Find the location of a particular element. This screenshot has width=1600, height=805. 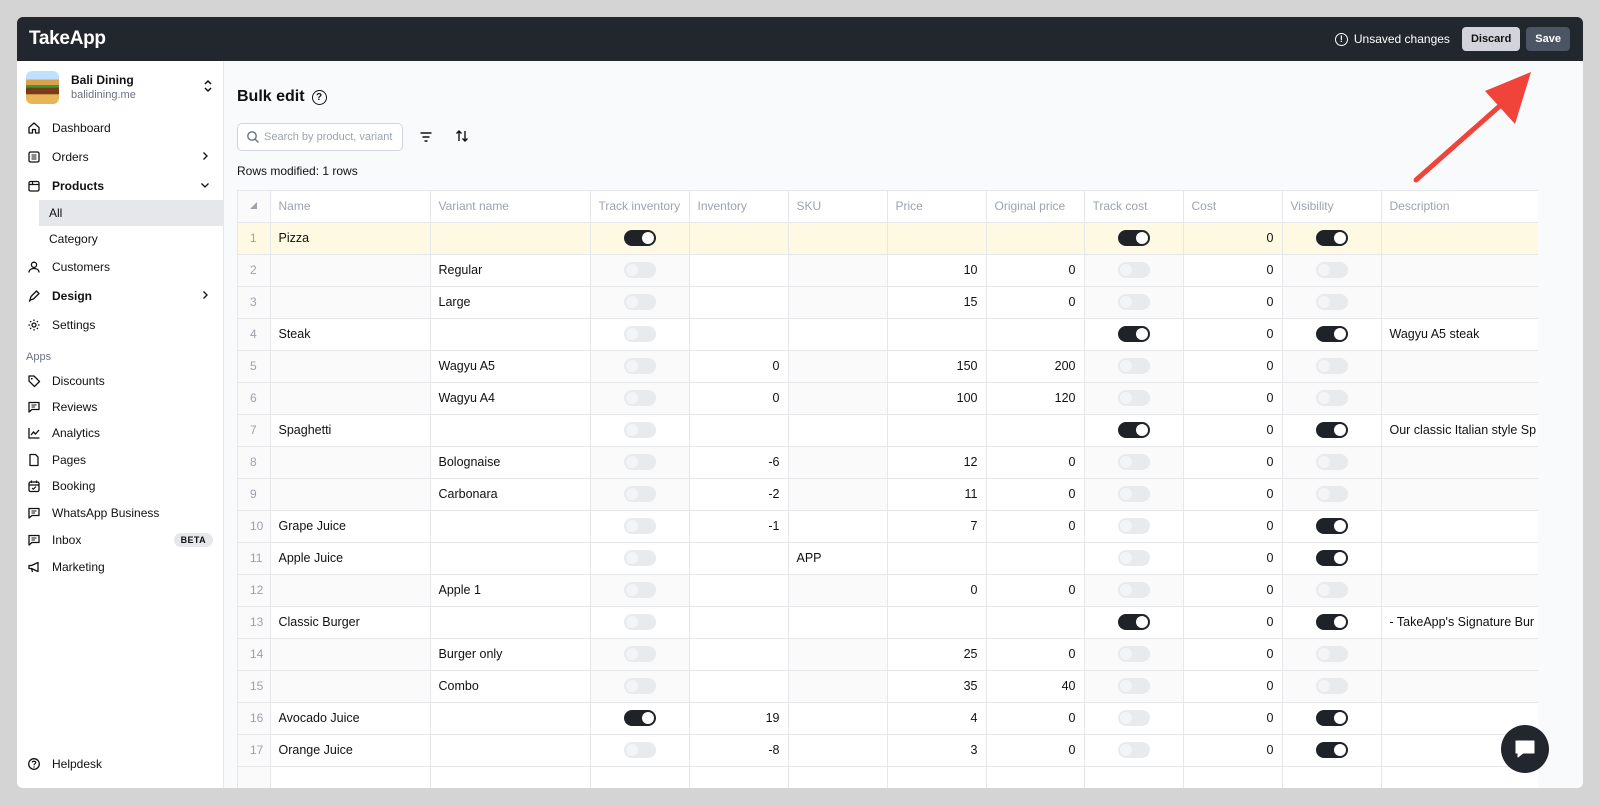

sidebar-item-reviews: Reviews is located at coordinates (120, 407).